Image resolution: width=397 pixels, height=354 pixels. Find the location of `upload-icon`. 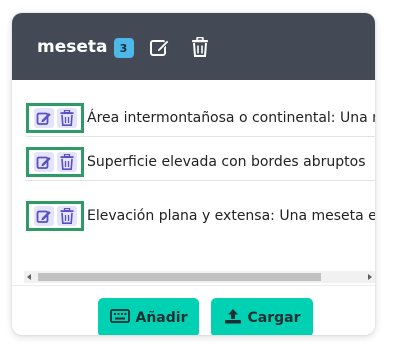

upload-icon is located at coordinates (233, 318).